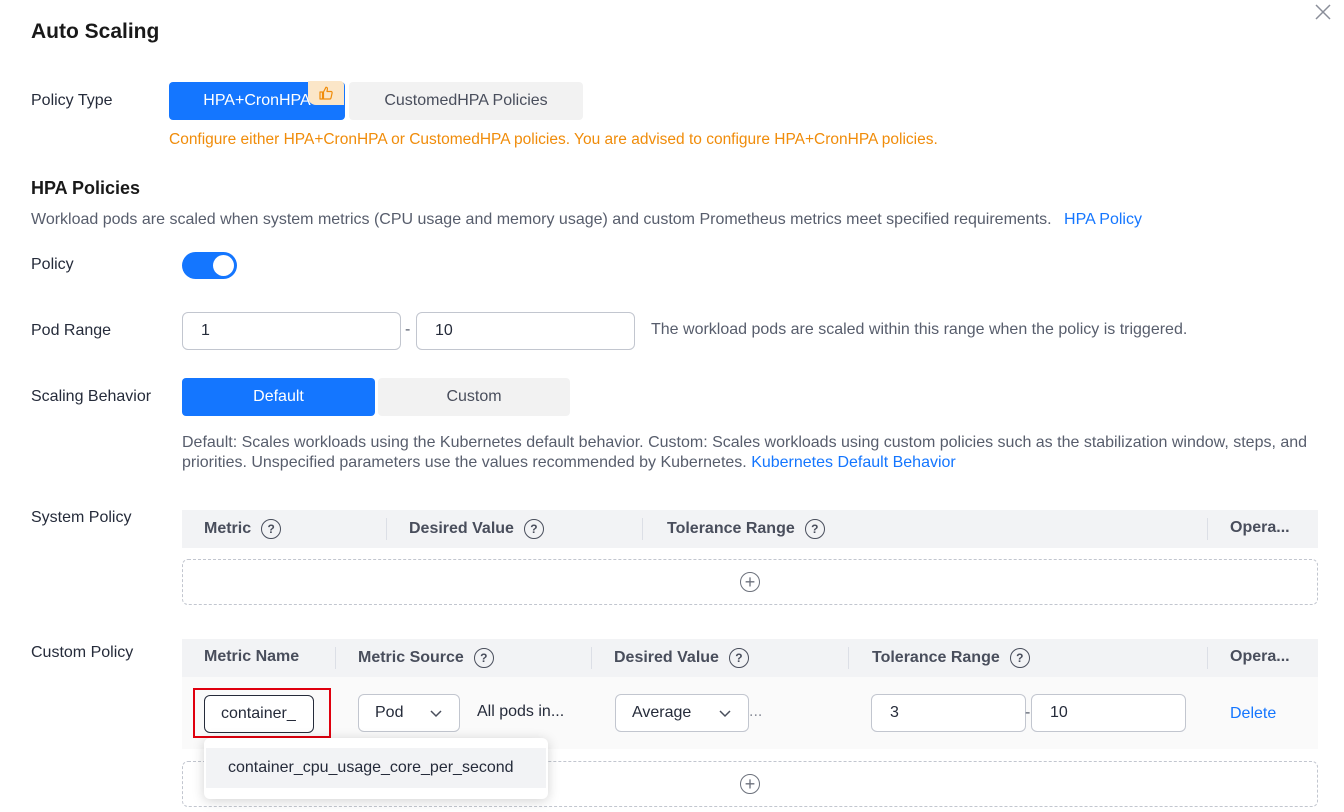  What do you see at coordinates (948, 713) in the screenshot?
I see `tolerance-min-input: 3` at bounding box center [948, 713].